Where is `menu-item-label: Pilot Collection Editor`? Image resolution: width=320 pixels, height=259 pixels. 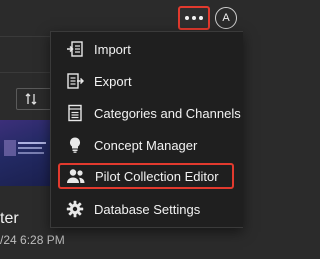 menu-item-label: Pilot Collection Editor is located at coordinates (157, 176).